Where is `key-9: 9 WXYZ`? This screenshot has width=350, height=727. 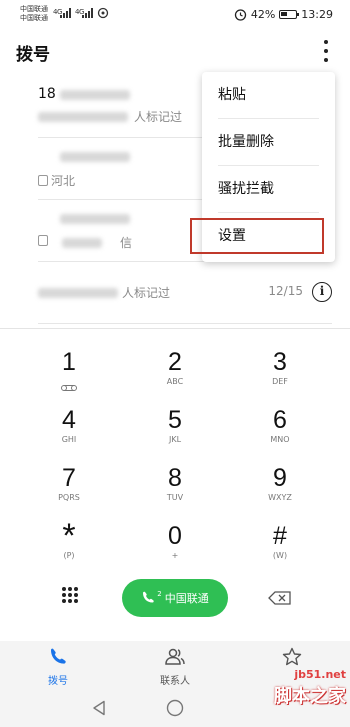 key-9: 9 WXYZ is located at coordinates (280, 490).